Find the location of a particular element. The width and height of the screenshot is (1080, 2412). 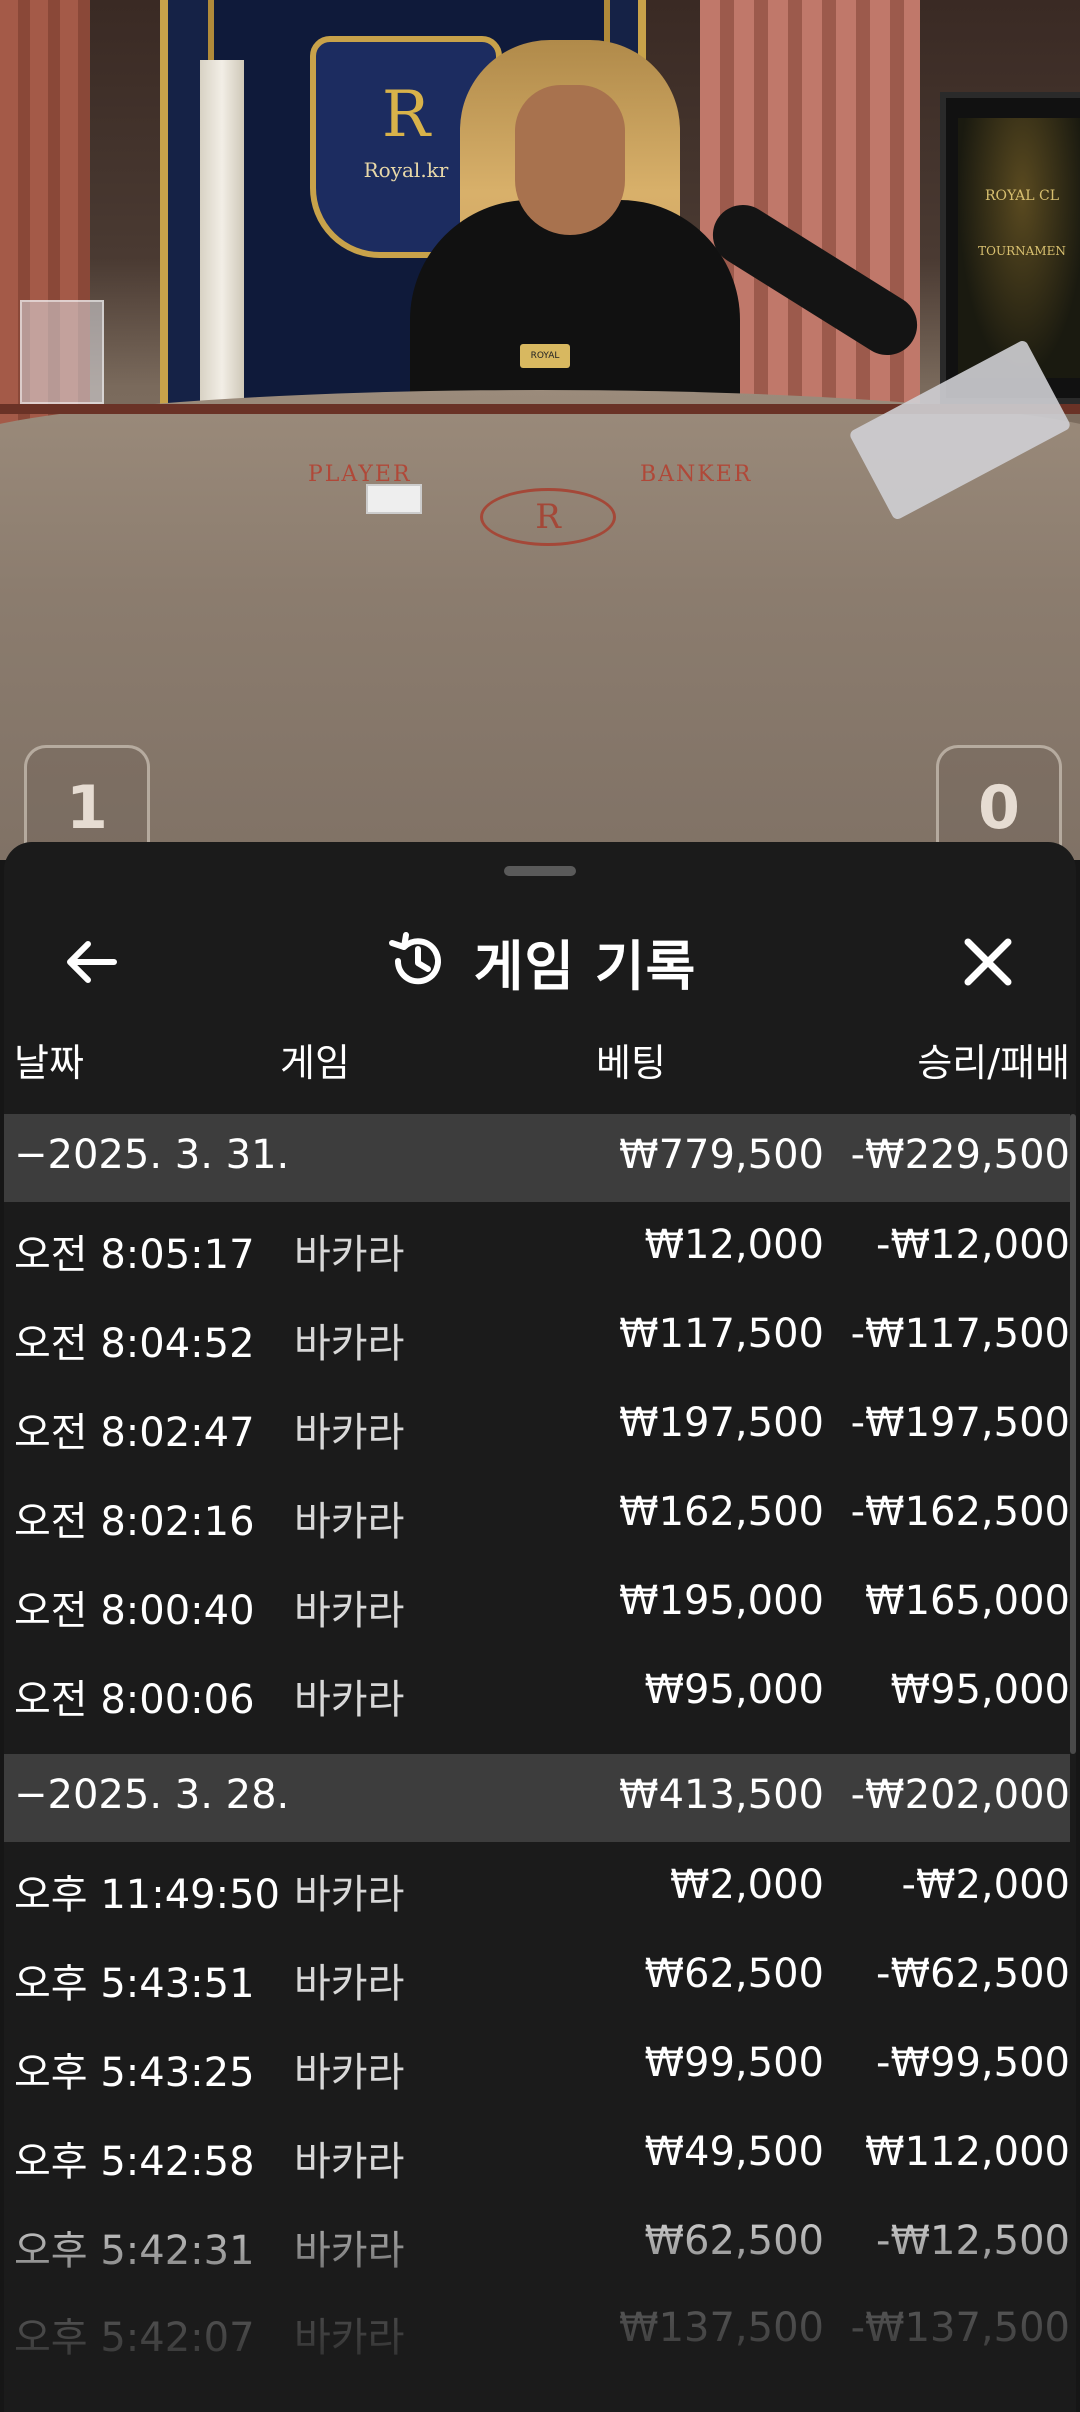

sheet-header: 게임 기록 is located at coordinates (540, 961).